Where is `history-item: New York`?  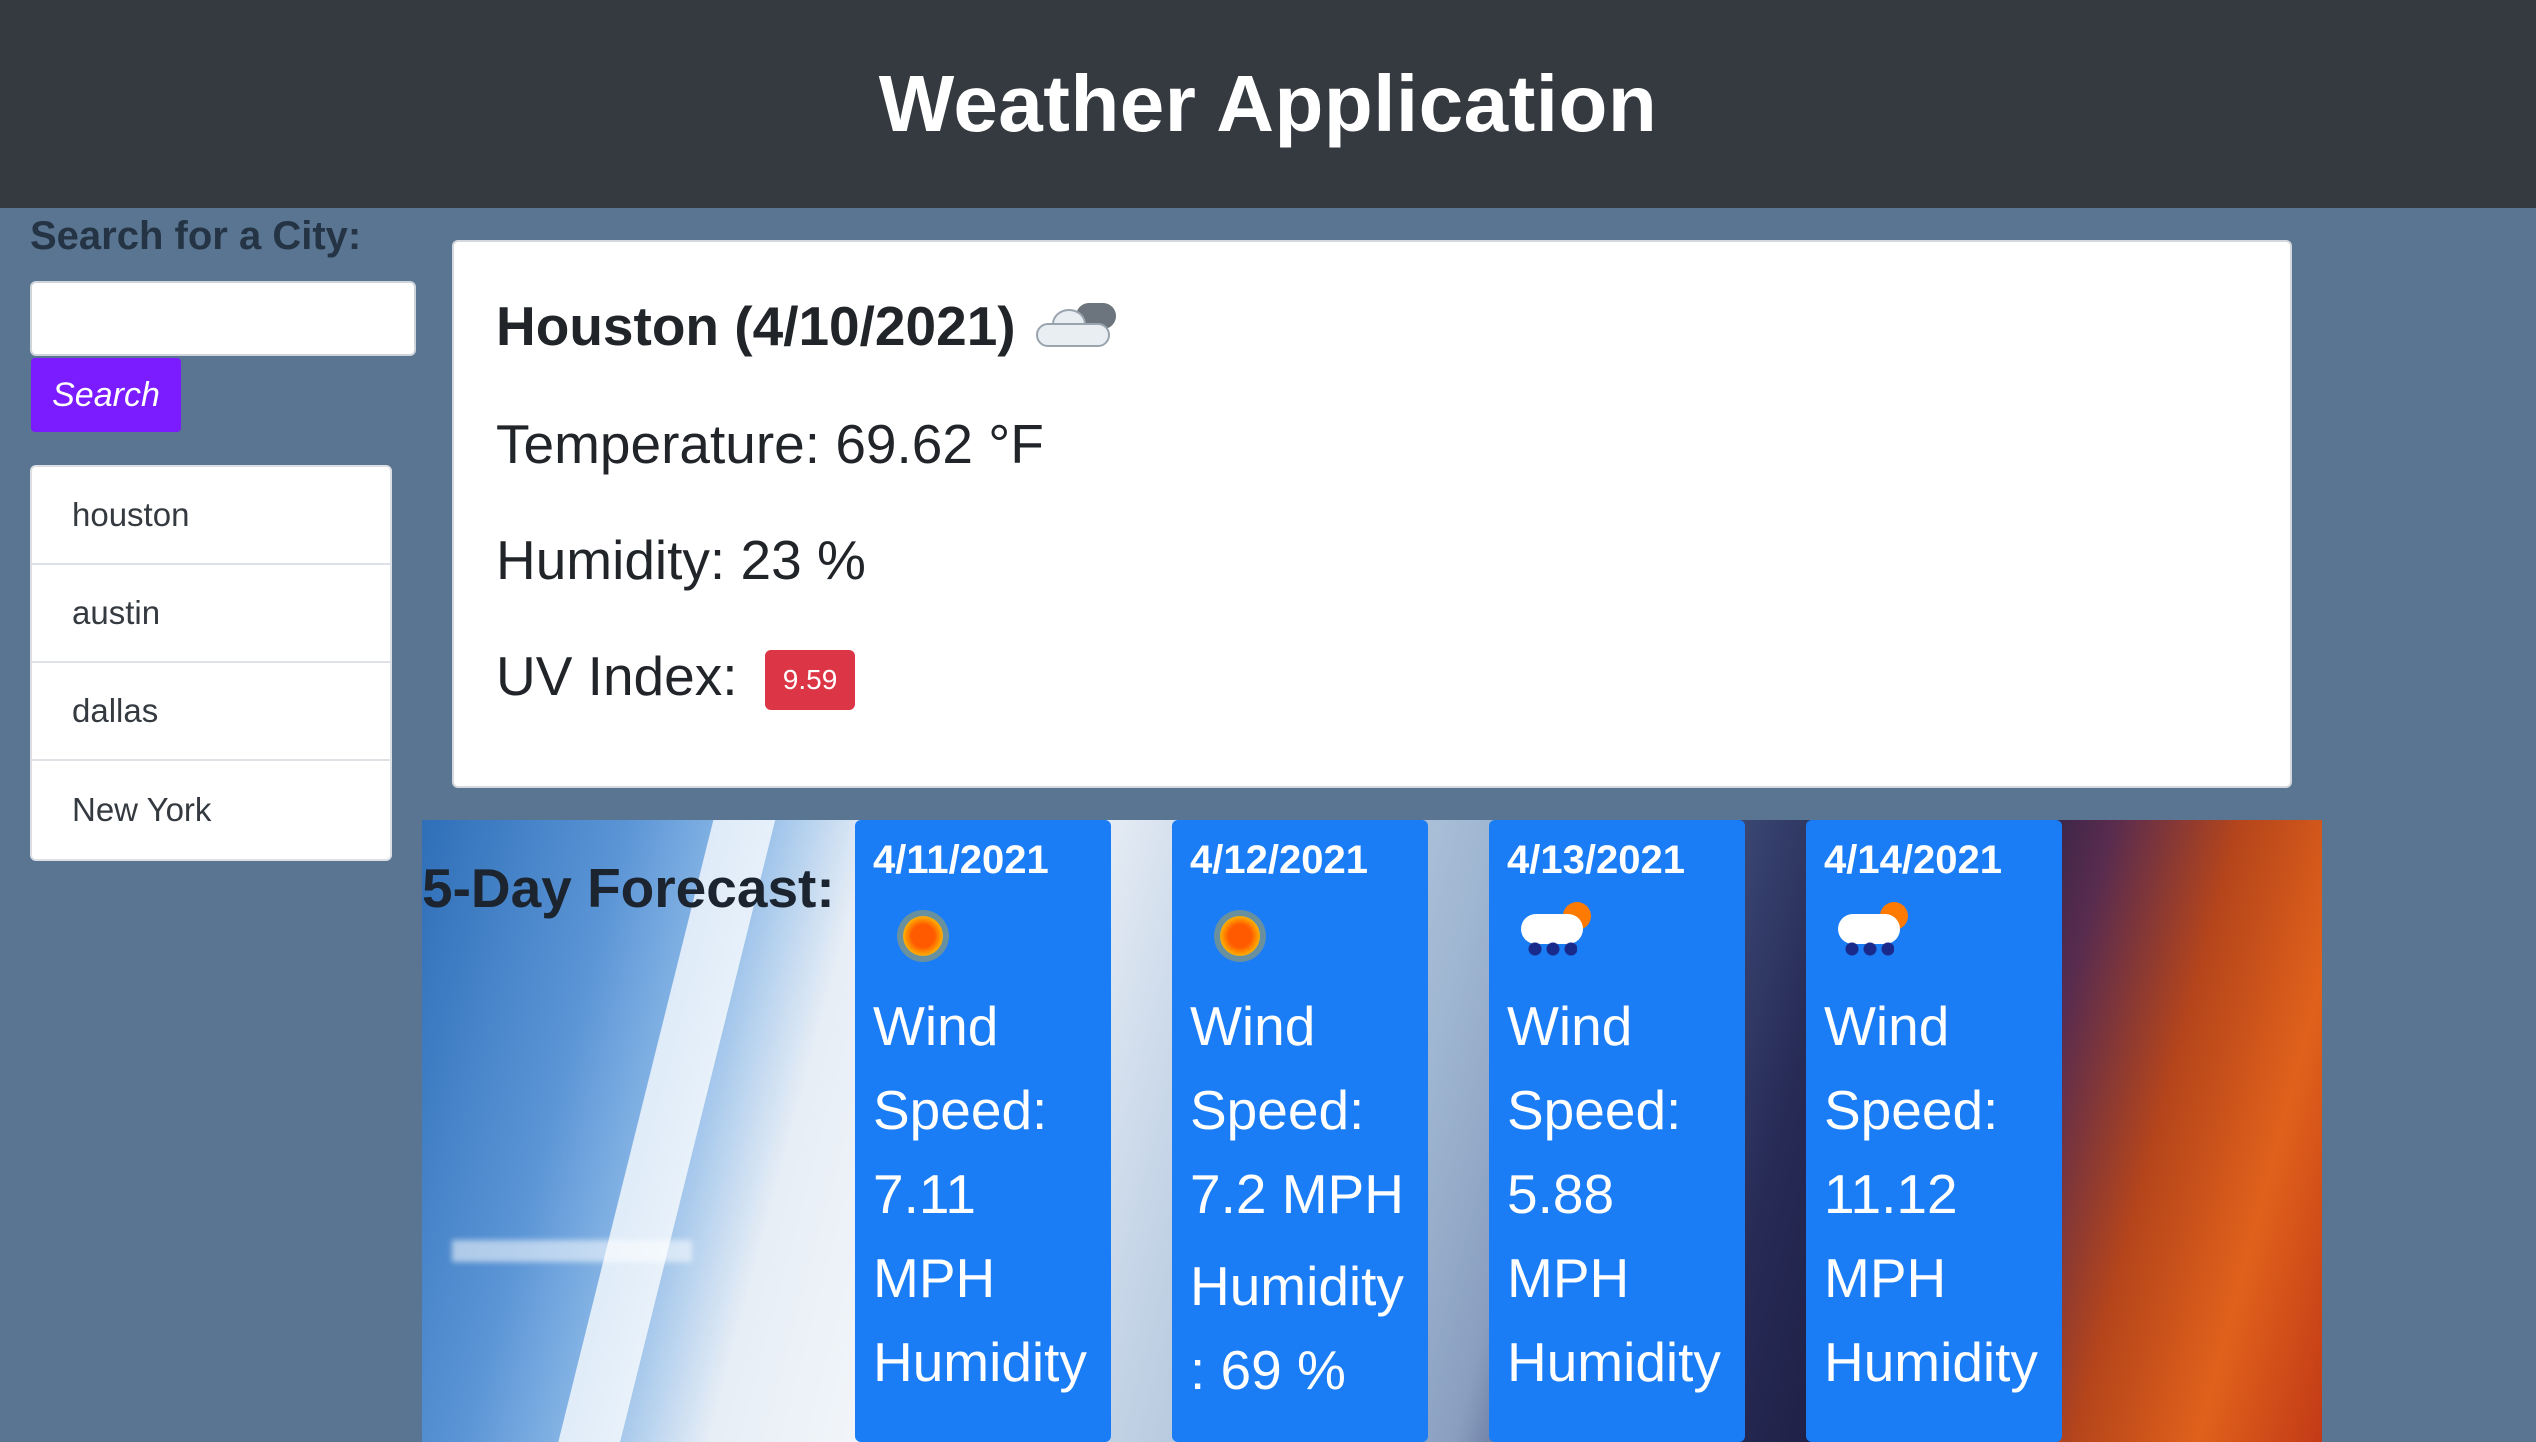
history-item: New York is located at coordinates (211, 810).